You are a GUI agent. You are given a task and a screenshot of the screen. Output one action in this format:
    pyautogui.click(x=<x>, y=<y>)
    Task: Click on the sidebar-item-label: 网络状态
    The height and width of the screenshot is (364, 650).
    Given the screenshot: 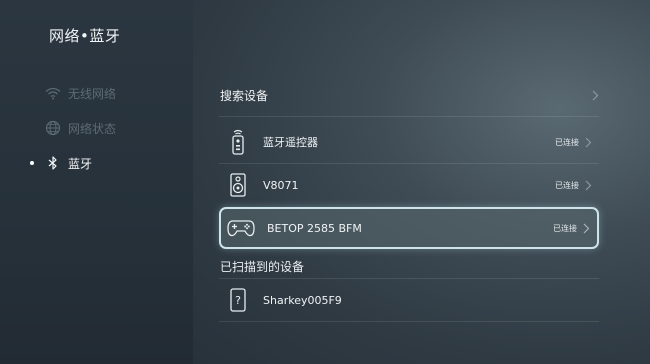 What is the action you would take?
    pyautogui.click(x=92, y=128)
    